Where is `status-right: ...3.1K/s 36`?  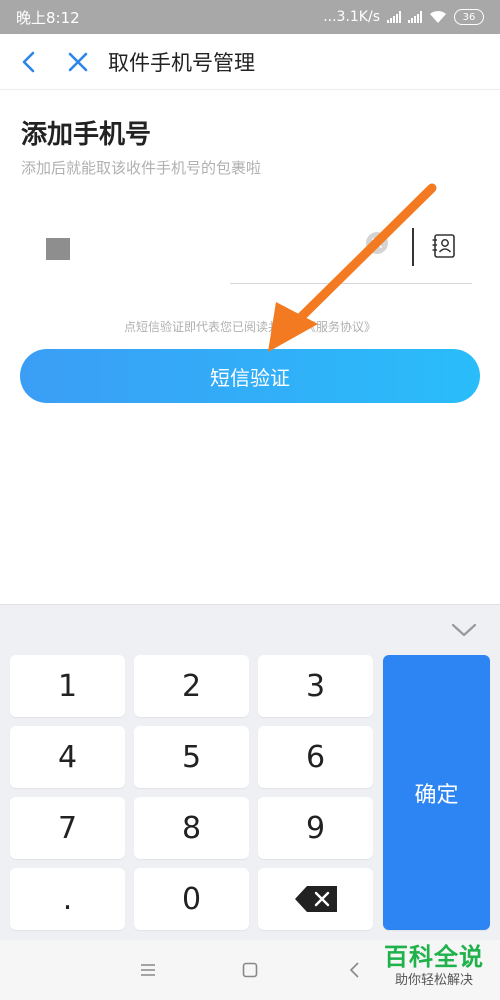
status-right: ...3.1K/s 36 is located at coordinates (403, 17).